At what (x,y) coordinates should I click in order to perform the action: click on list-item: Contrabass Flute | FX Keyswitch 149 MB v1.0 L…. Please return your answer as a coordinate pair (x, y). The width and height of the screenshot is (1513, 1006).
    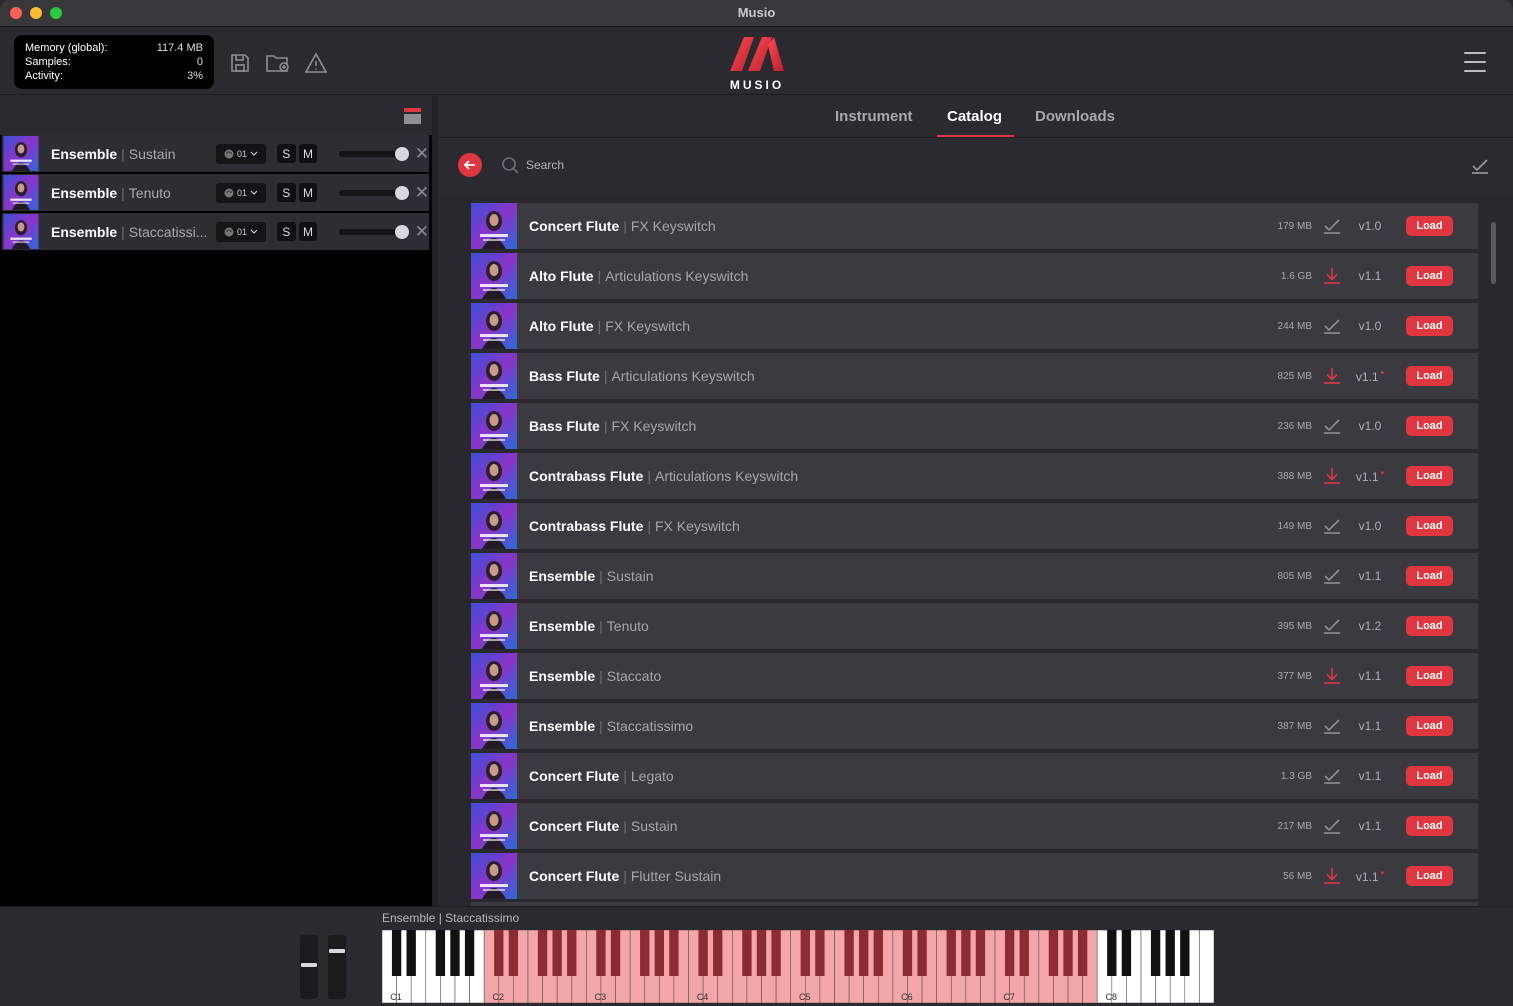
    Looking at the image, I should click on (974, 526).